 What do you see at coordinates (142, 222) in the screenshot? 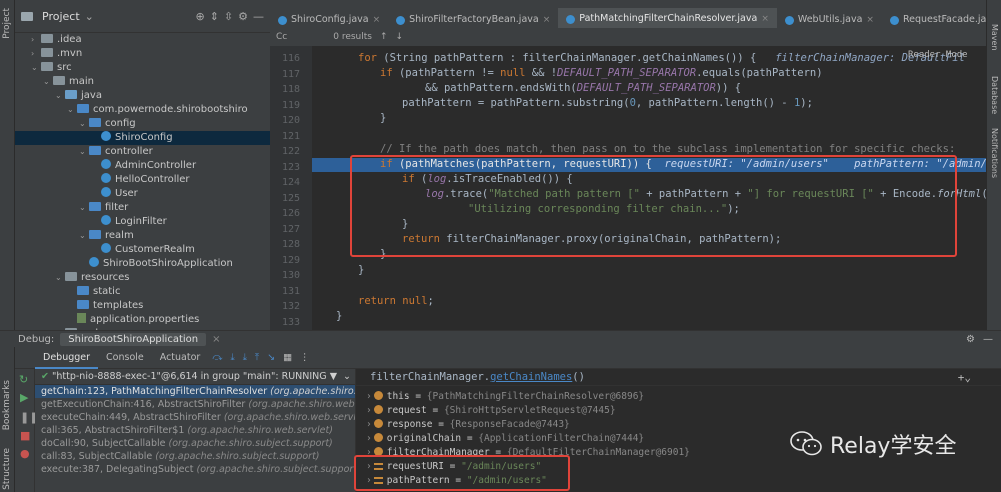
I see `tree-item: LoginFilter` at bounding box center [142, 222].